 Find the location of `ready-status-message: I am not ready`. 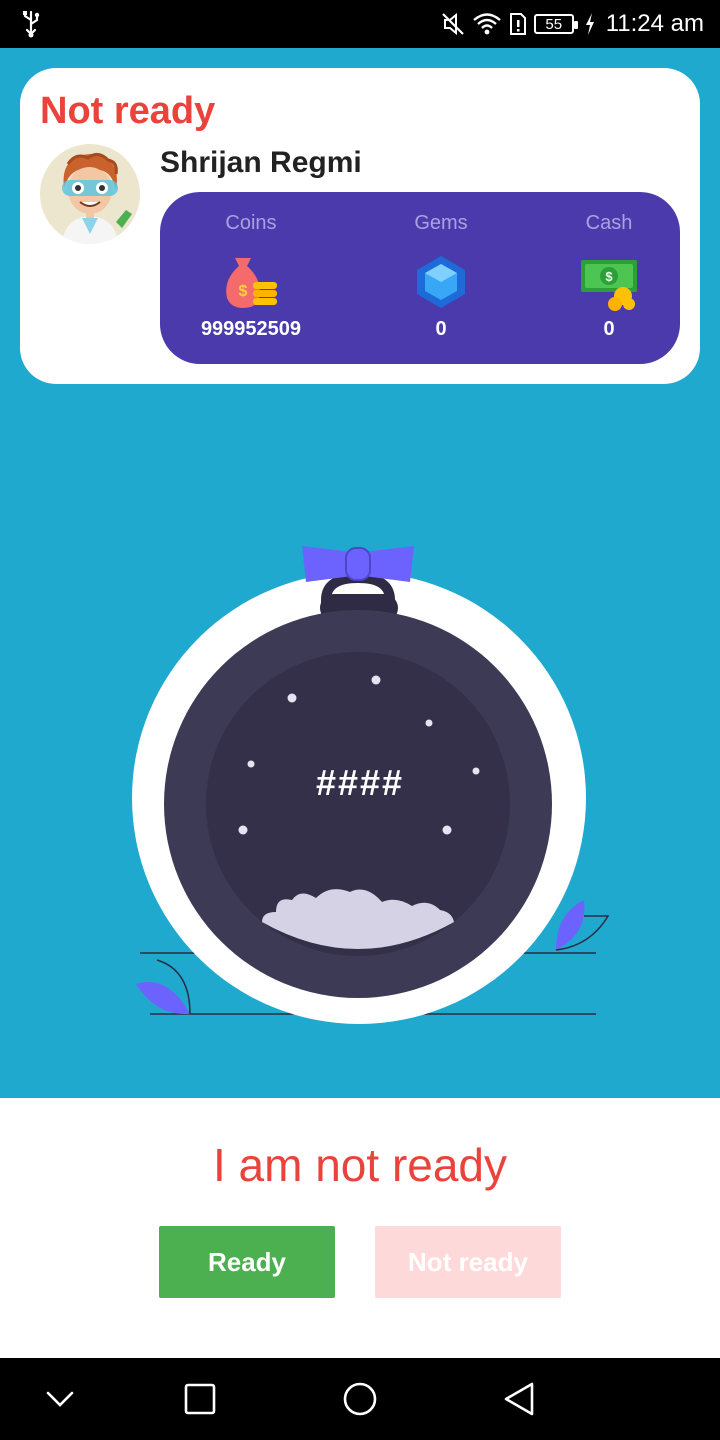

ready-status-message: I am not ready is located at coordinates (360, 1165).